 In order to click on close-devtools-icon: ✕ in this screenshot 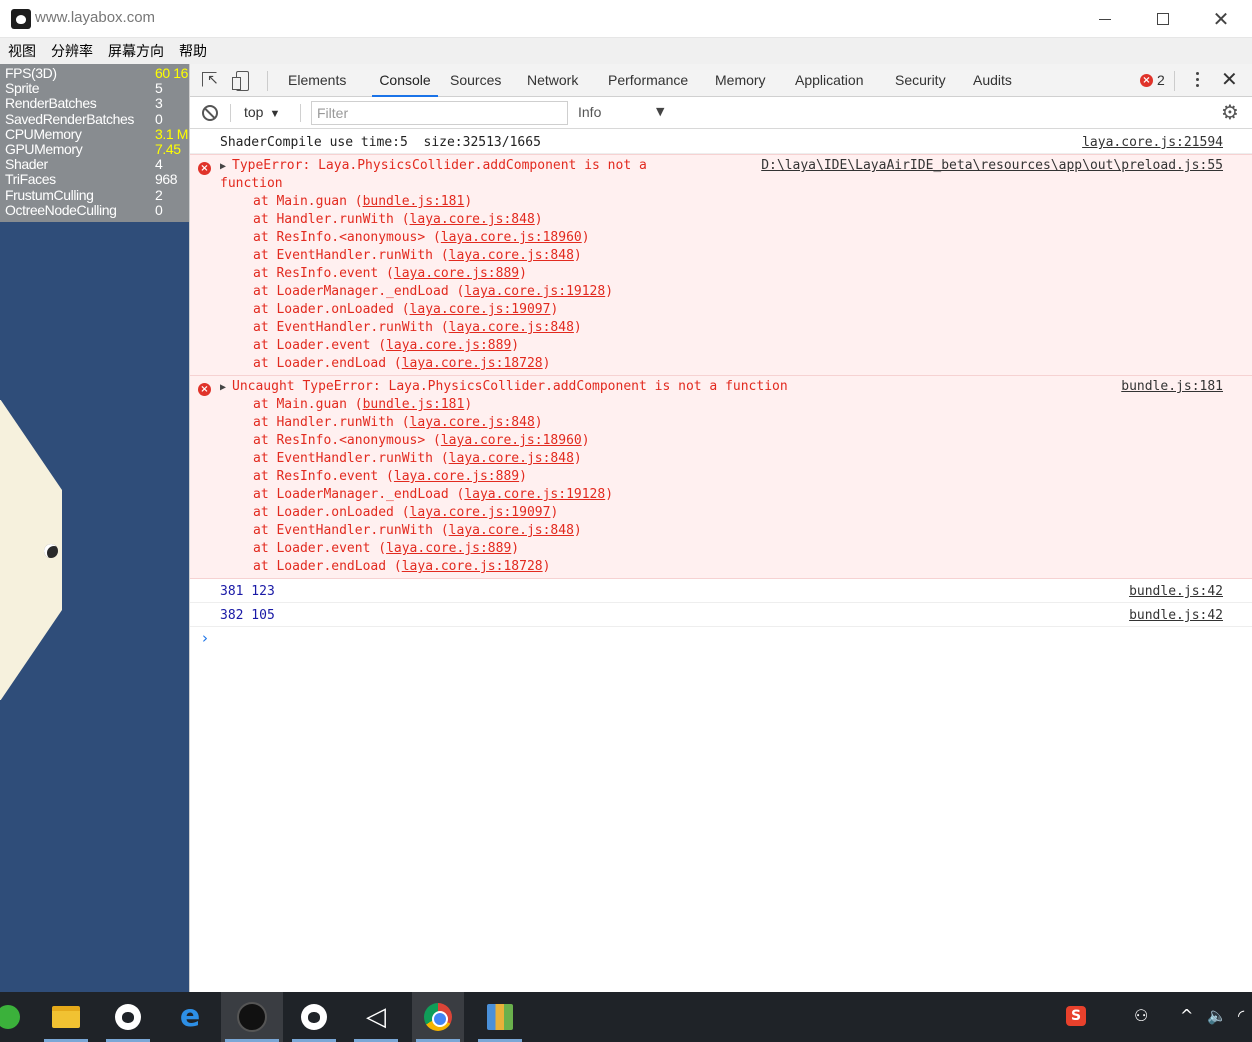, I will do `click(1229, 79)`.